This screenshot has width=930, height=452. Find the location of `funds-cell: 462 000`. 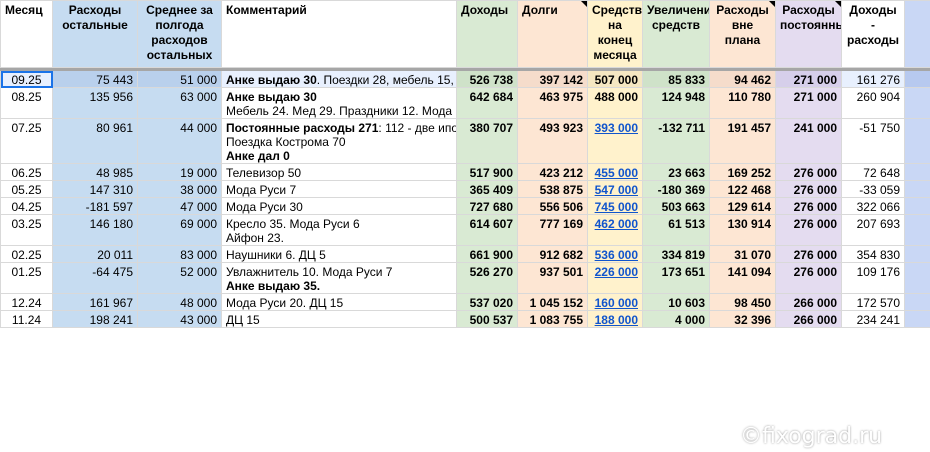

funds-cell: 462 000 is located at coordinates (615, 230).